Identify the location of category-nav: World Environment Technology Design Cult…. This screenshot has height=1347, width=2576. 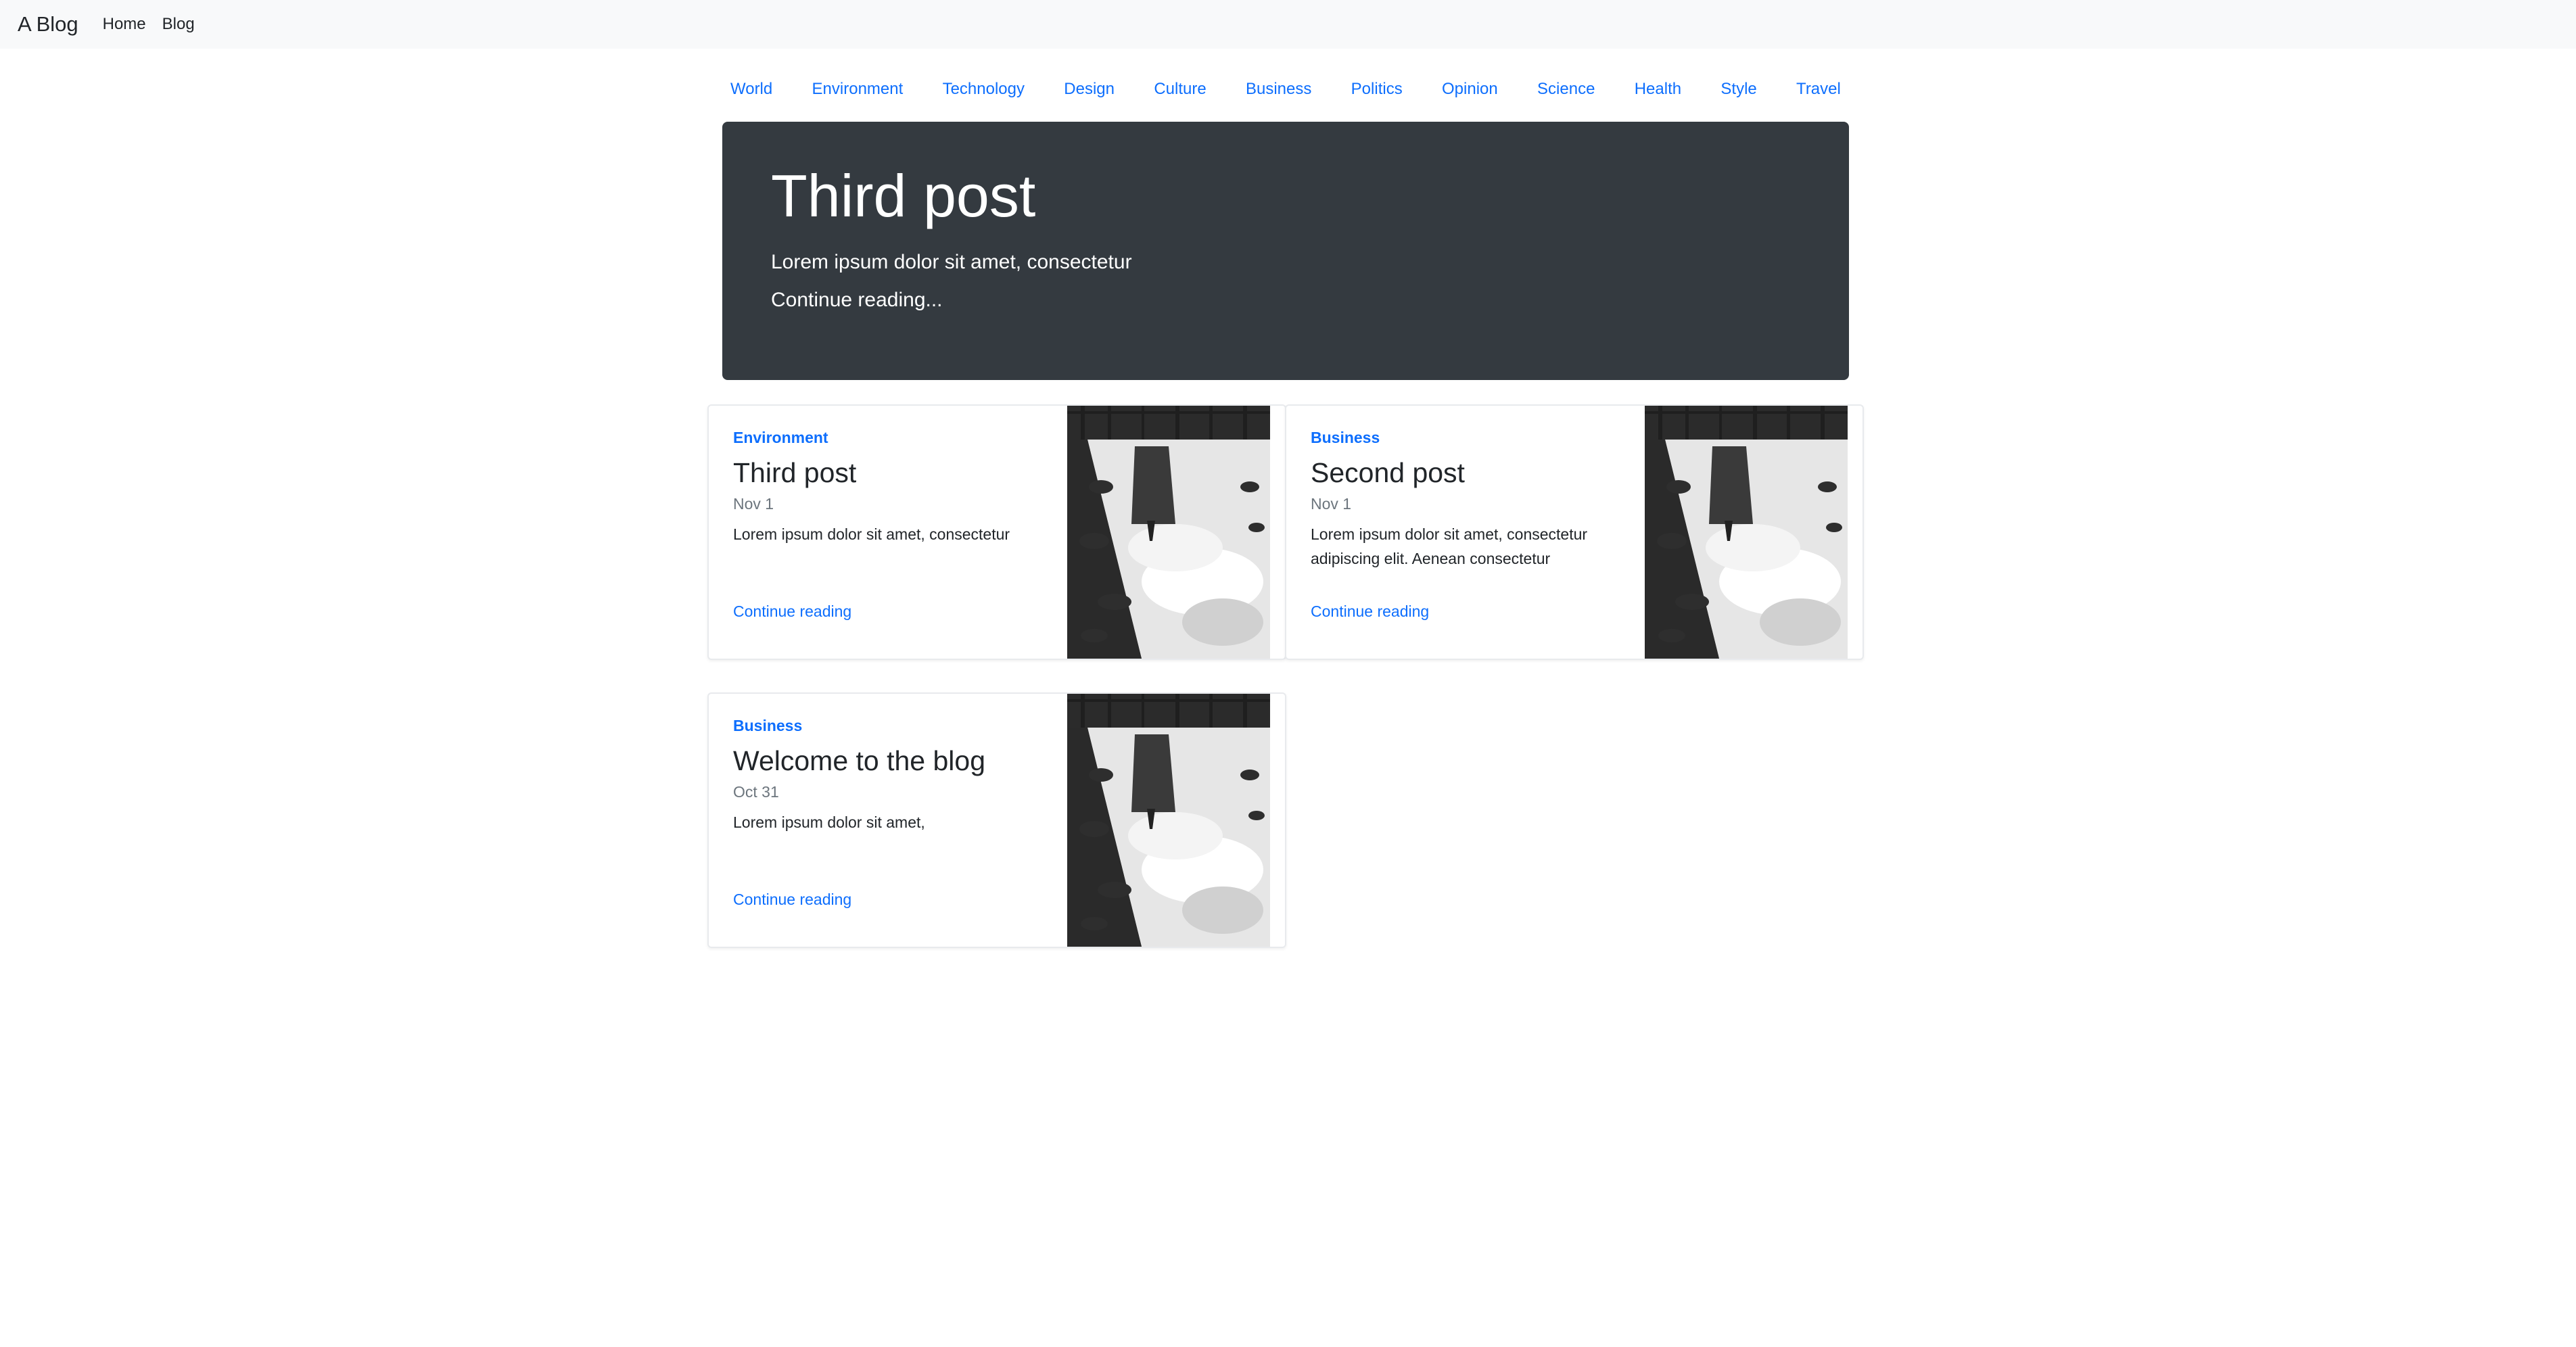
(1285, 89).